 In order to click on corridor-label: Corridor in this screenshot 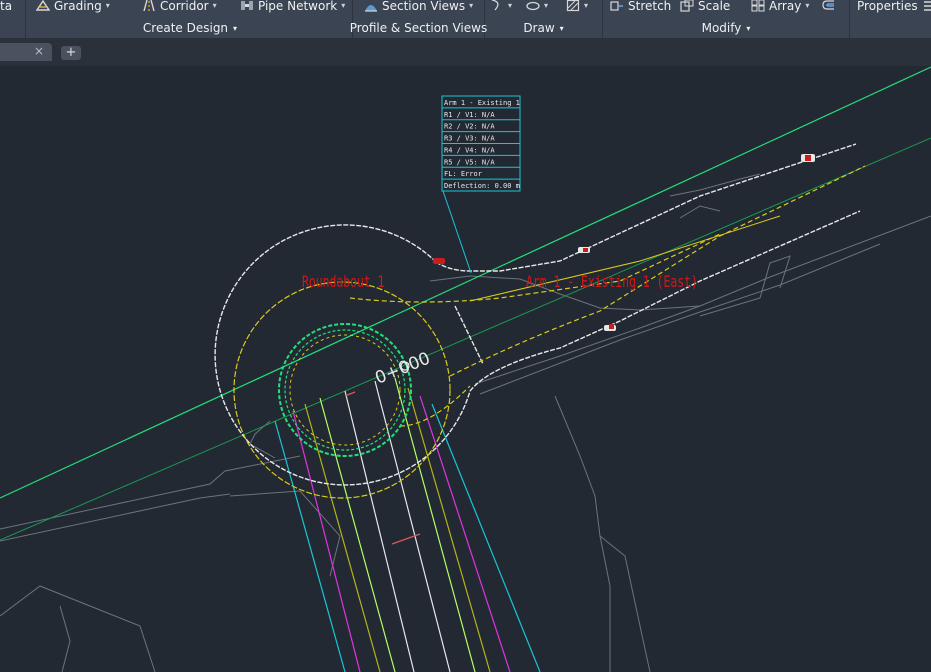, I will do `click(184, 6)`.